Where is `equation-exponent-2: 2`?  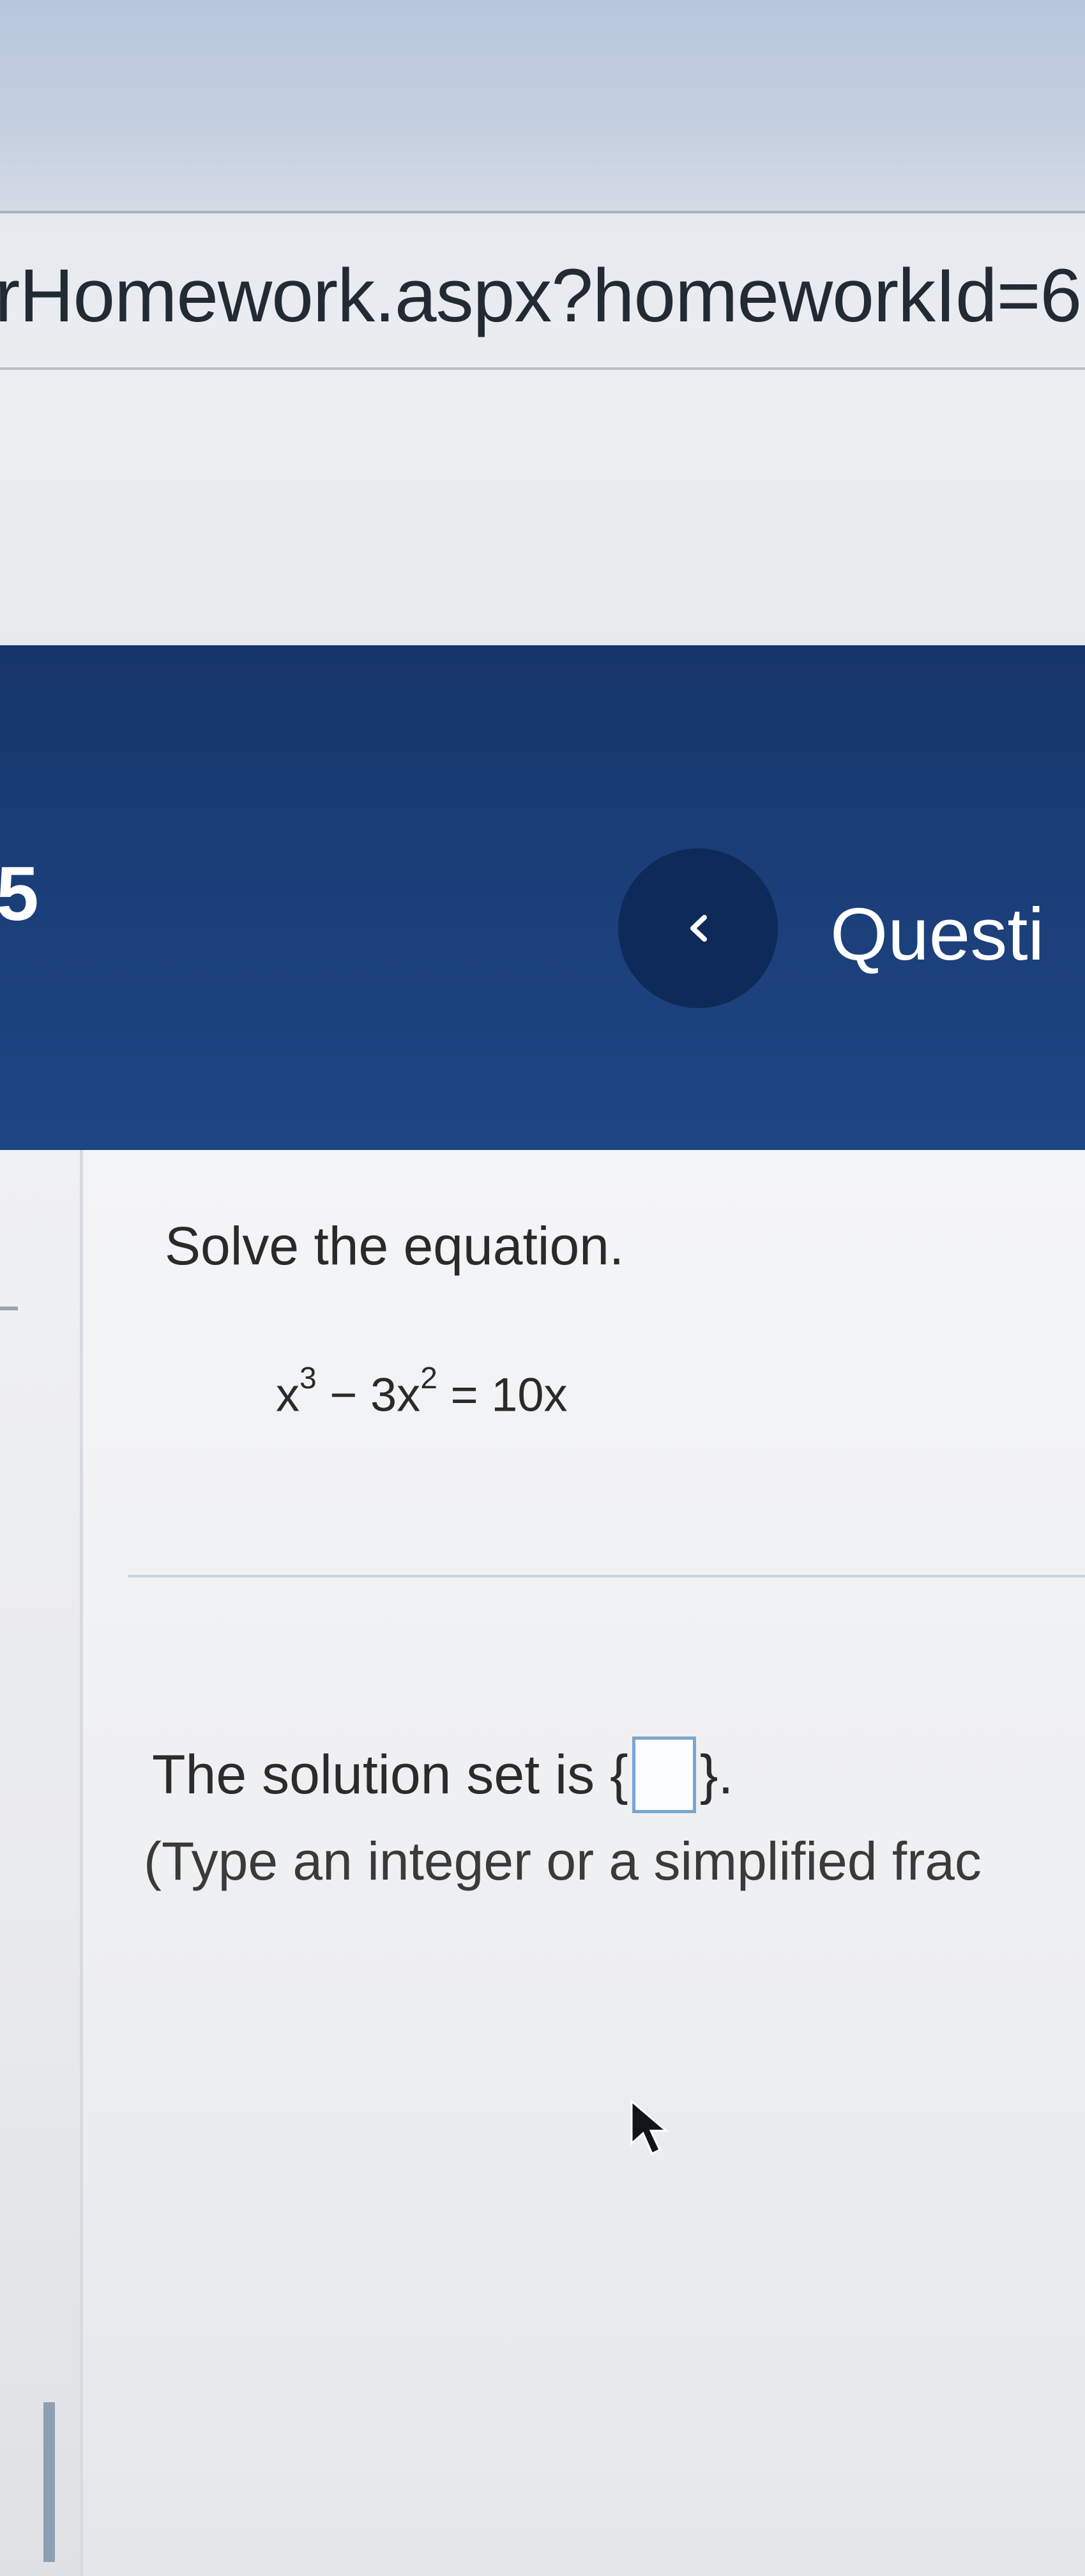
equation-exponent-2: 2 is located at coordinates (428, 1378).